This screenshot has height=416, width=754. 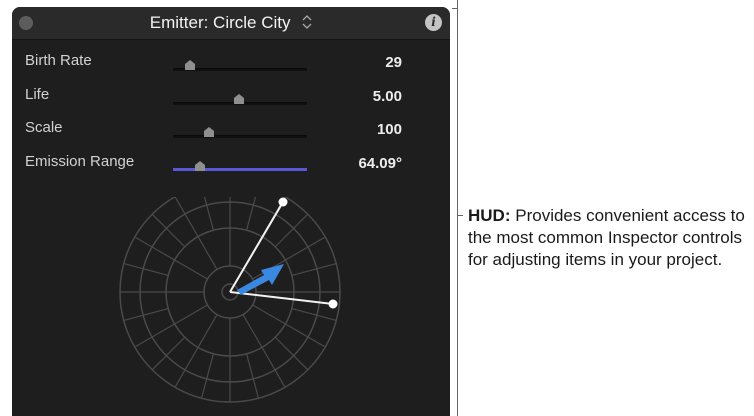 I want to click on hud-title: Emitter: Circle City, so click(x=220, y=22).